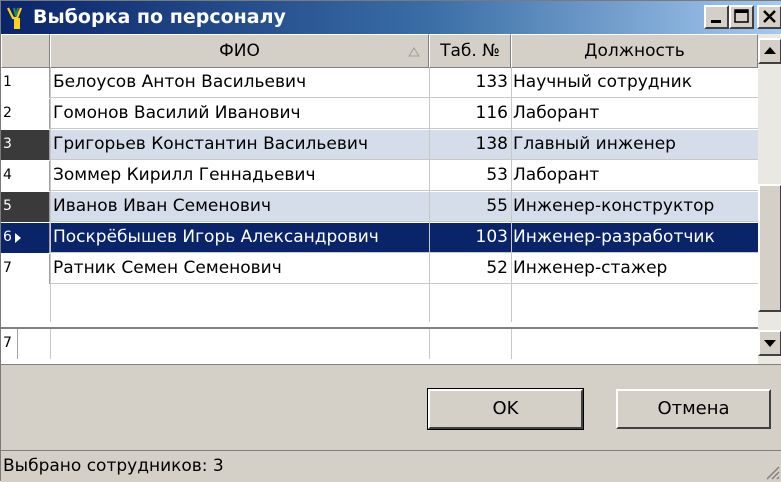 The height and width of the screenshot is (482, 781). What do you see at coordinates (17, 18) in the screenshot?
I see `tuning-fork-icon` at bounding box center [17, 18].